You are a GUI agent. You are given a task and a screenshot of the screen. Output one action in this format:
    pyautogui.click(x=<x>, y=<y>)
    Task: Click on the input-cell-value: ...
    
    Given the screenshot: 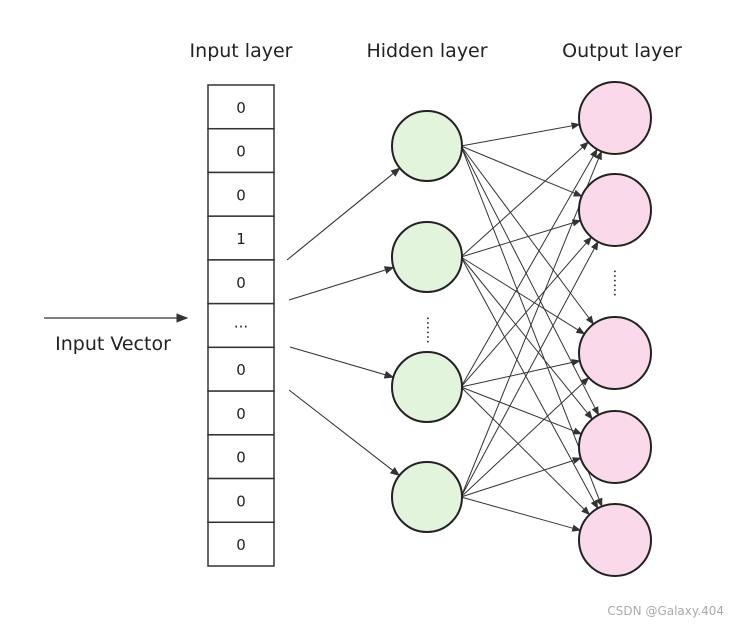 What is the action you would take?
    pyautogui.click(x=241, y=323)
    